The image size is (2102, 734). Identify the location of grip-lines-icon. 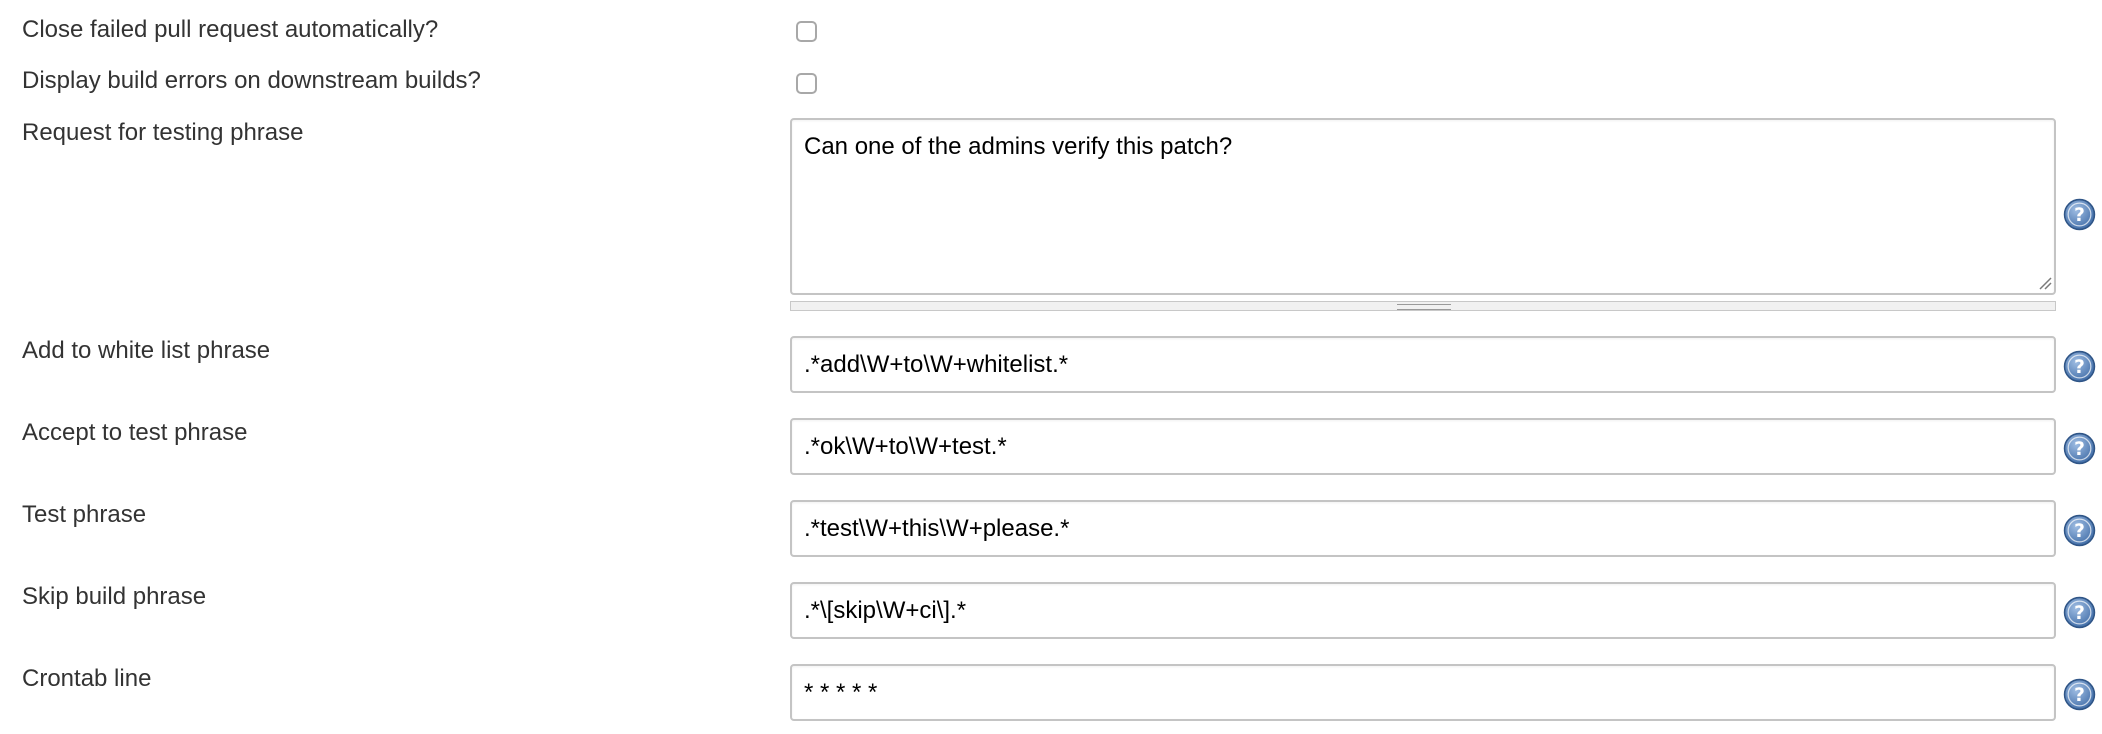
(1424, 307).